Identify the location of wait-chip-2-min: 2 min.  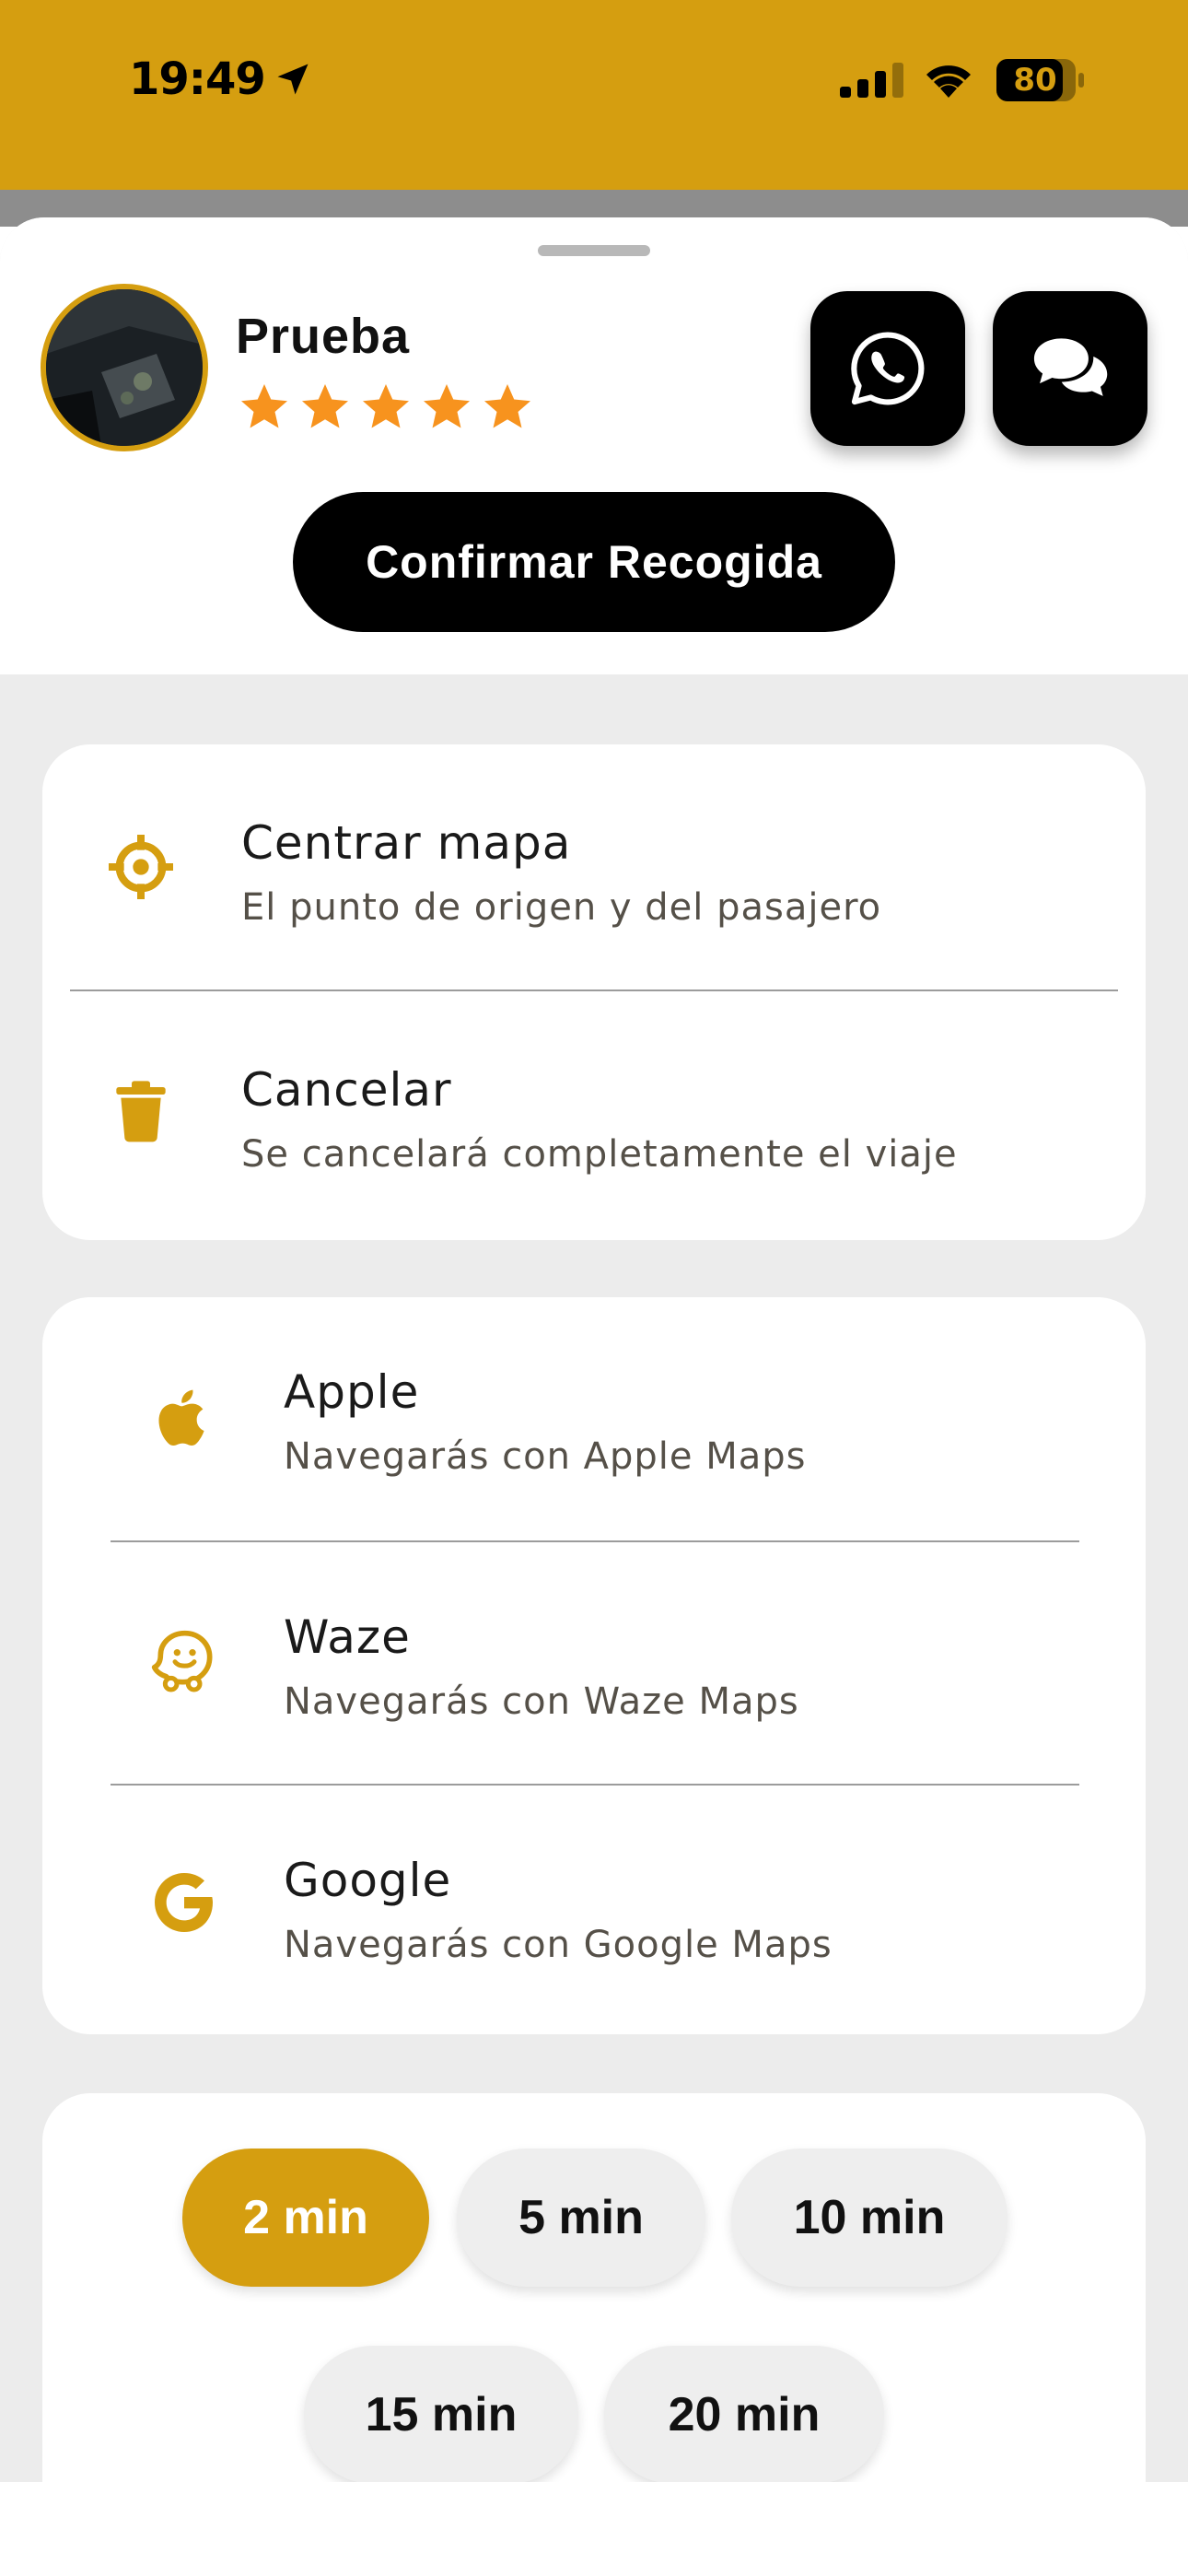
(305, 2218).